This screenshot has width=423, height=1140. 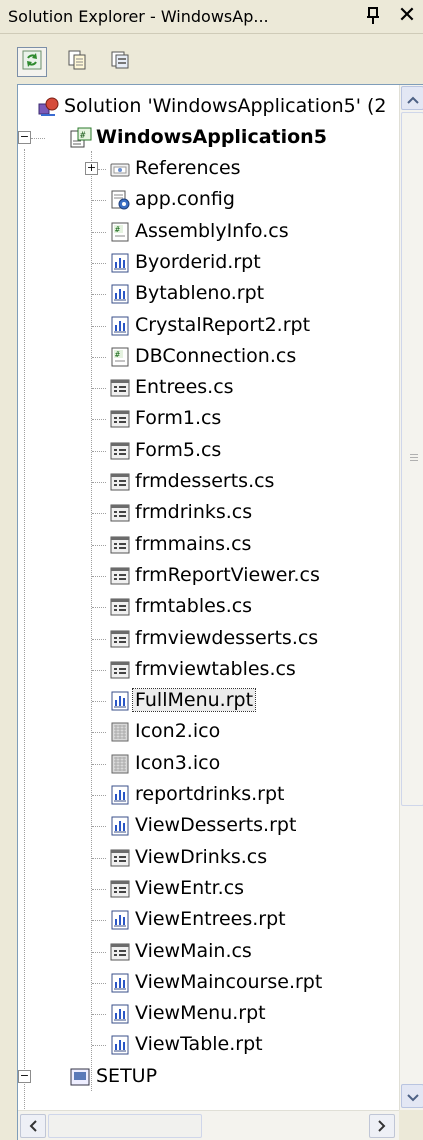 What do you see at coordinates (208, 1013) in the screenshot?
I see `tree-row: ViewMenu.rpt` at bounding box center [208, 1013].